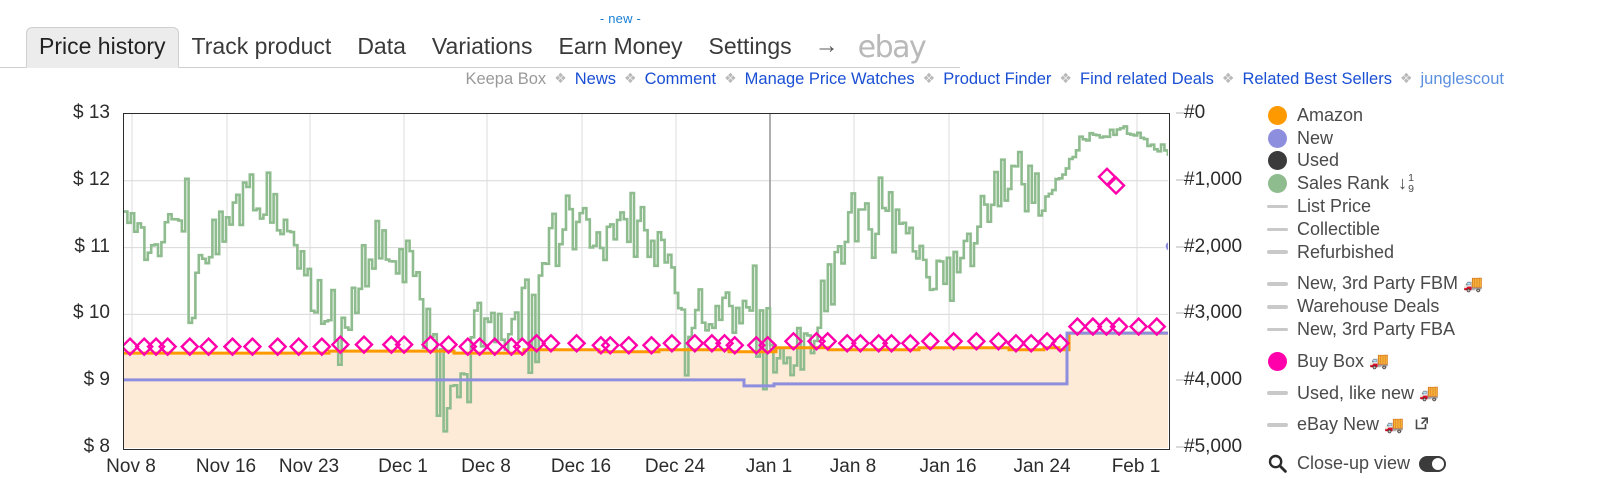  Describe the element at coordinates (1195, 112) in the screenshot. I see `y-axis-tick-sales-rank: #0` at that location.